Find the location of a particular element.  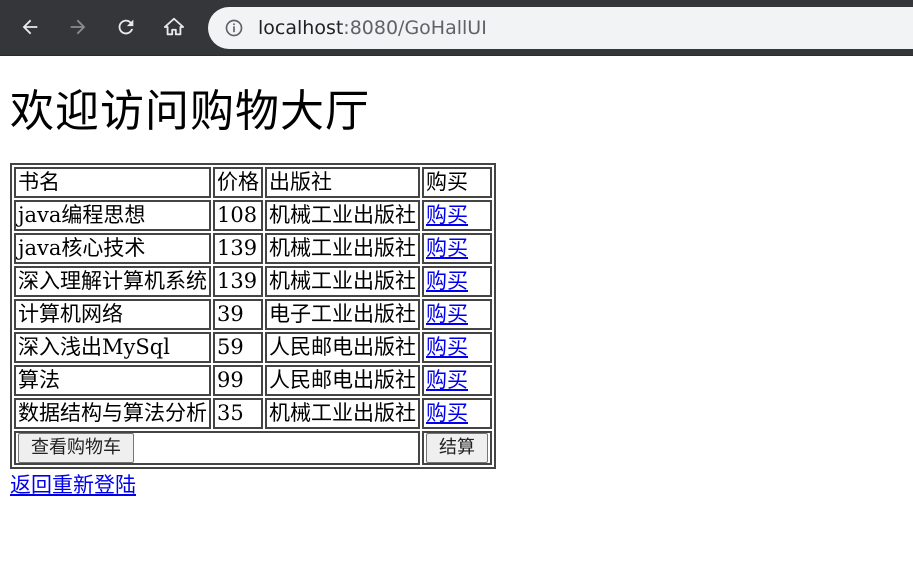

arrow-left-icon is located at coordinates (30, 27).